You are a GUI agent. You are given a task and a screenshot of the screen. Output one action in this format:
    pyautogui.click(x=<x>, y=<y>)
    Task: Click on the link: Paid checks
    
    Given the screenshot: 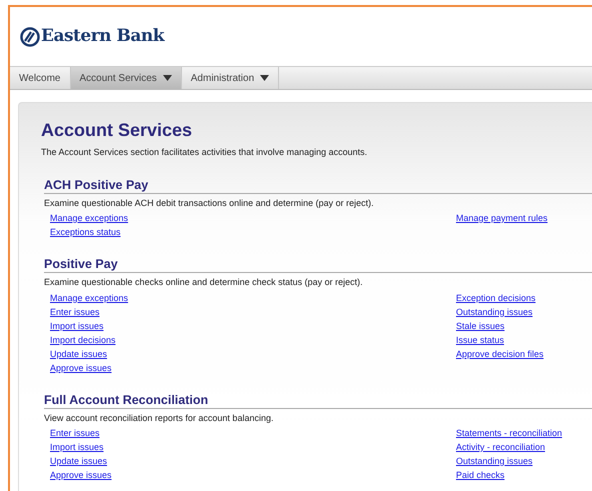 What is the action you would take?
    pyautogui.click(x=480, y=475)
    